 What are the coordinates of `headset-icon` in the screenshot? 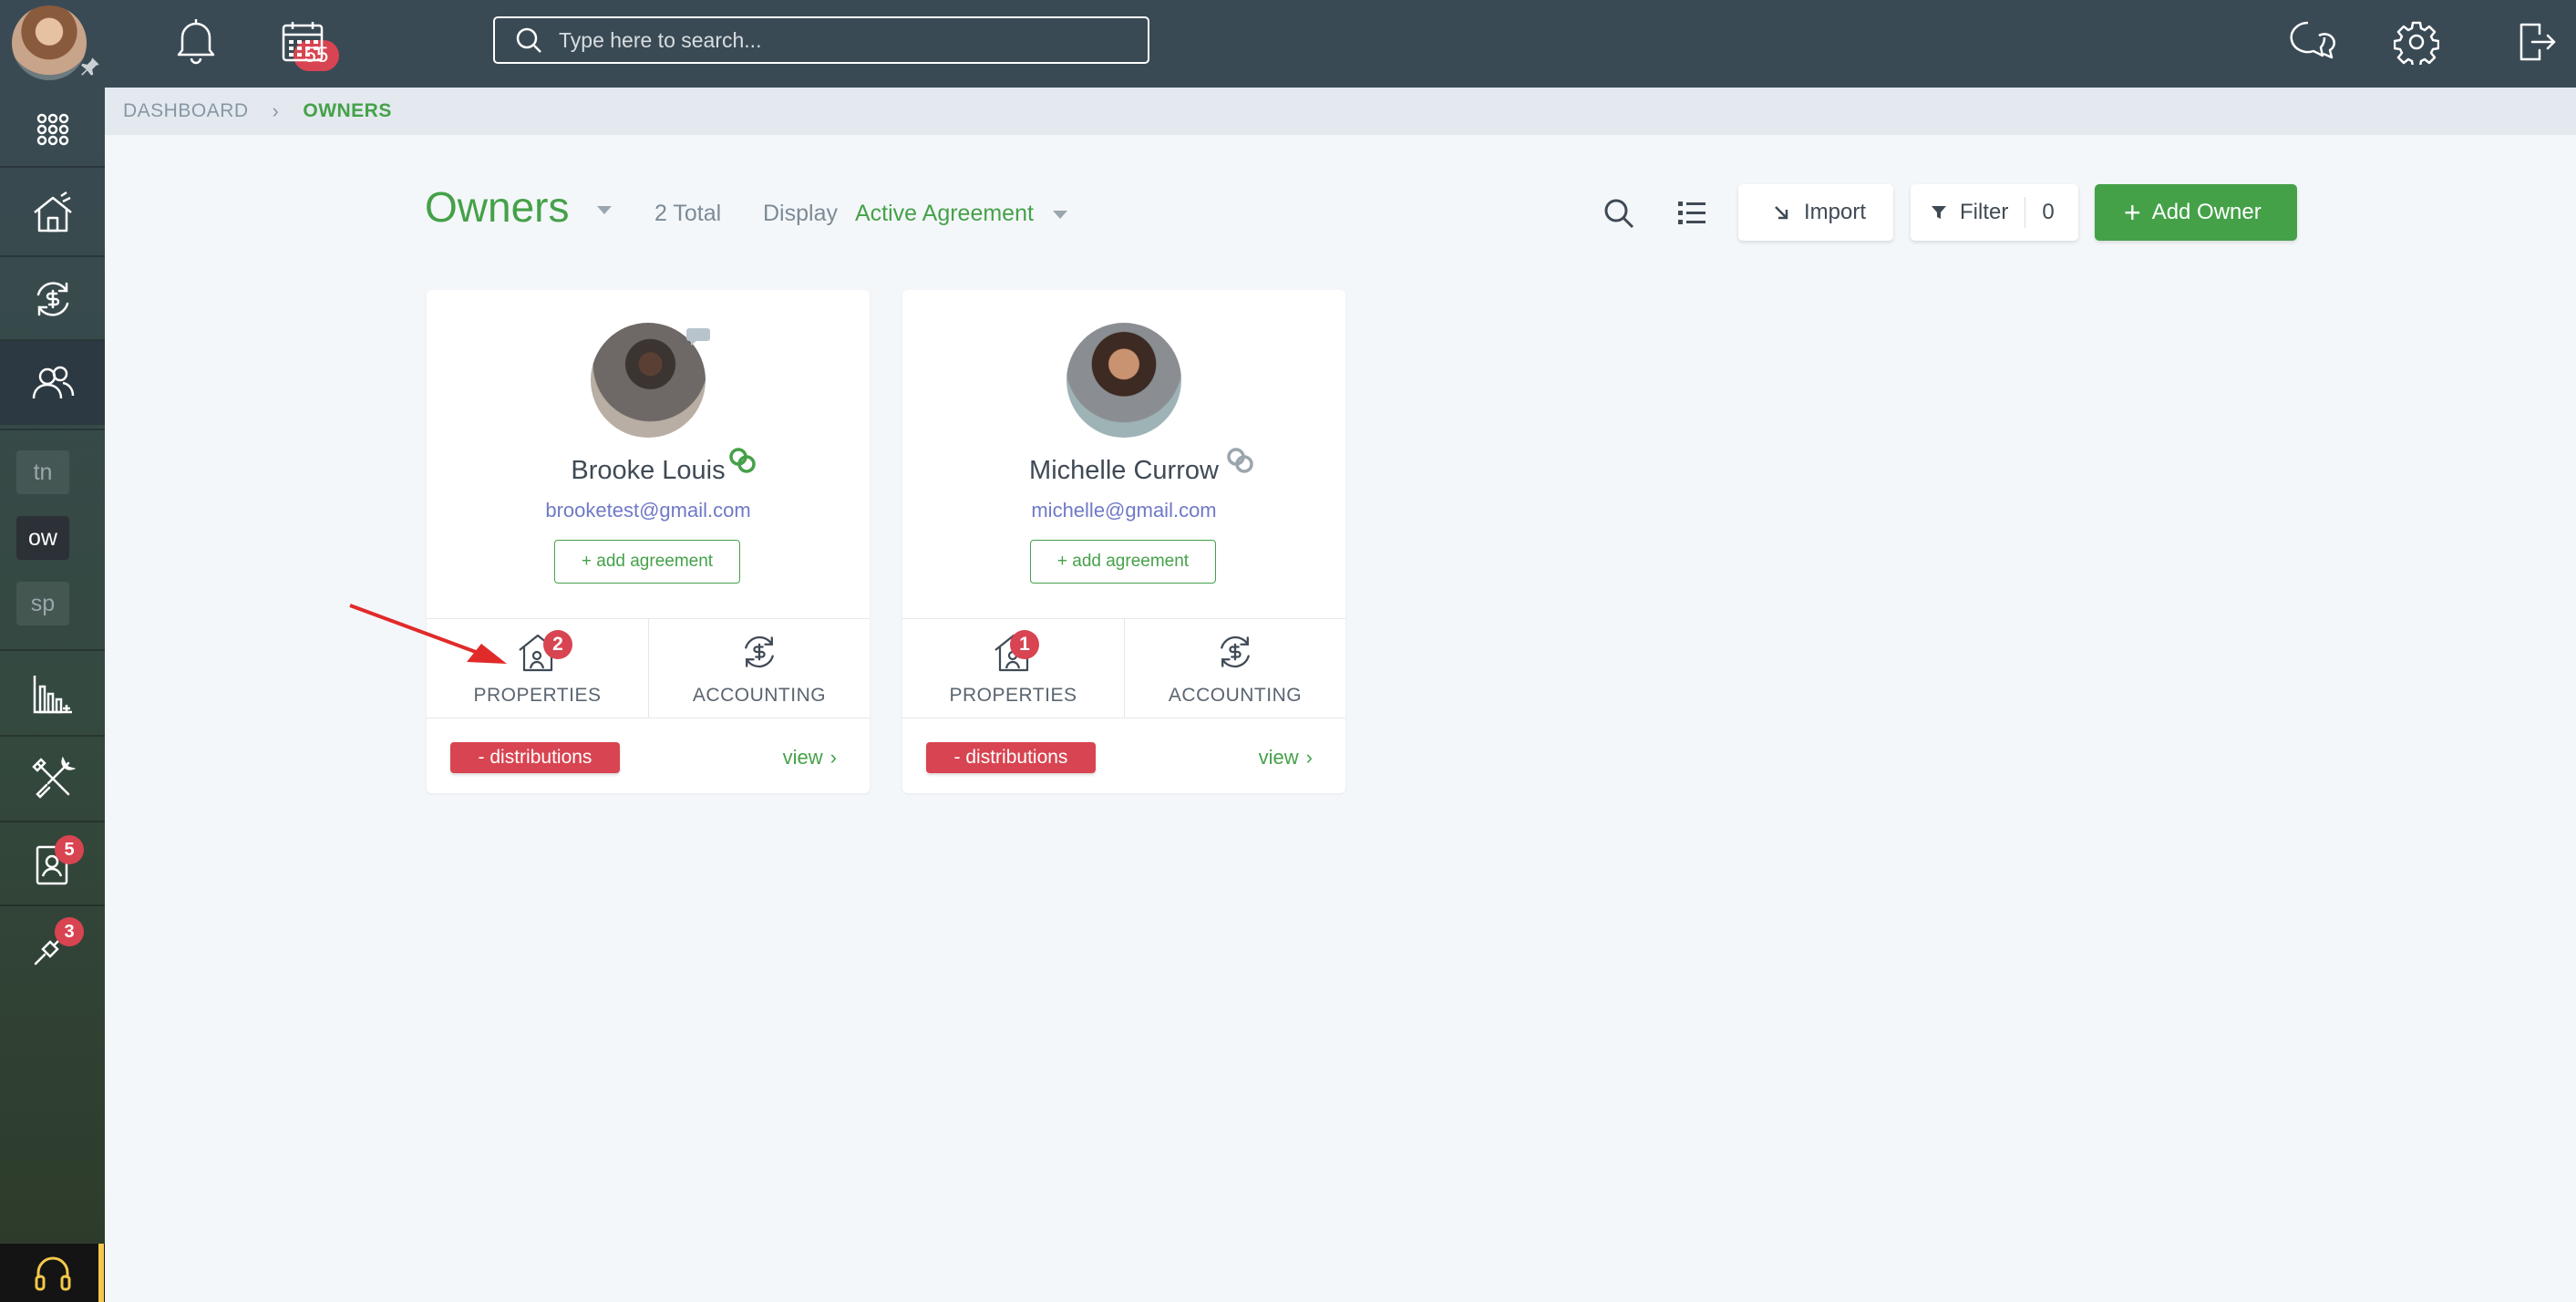 It's located at (52, 1273).